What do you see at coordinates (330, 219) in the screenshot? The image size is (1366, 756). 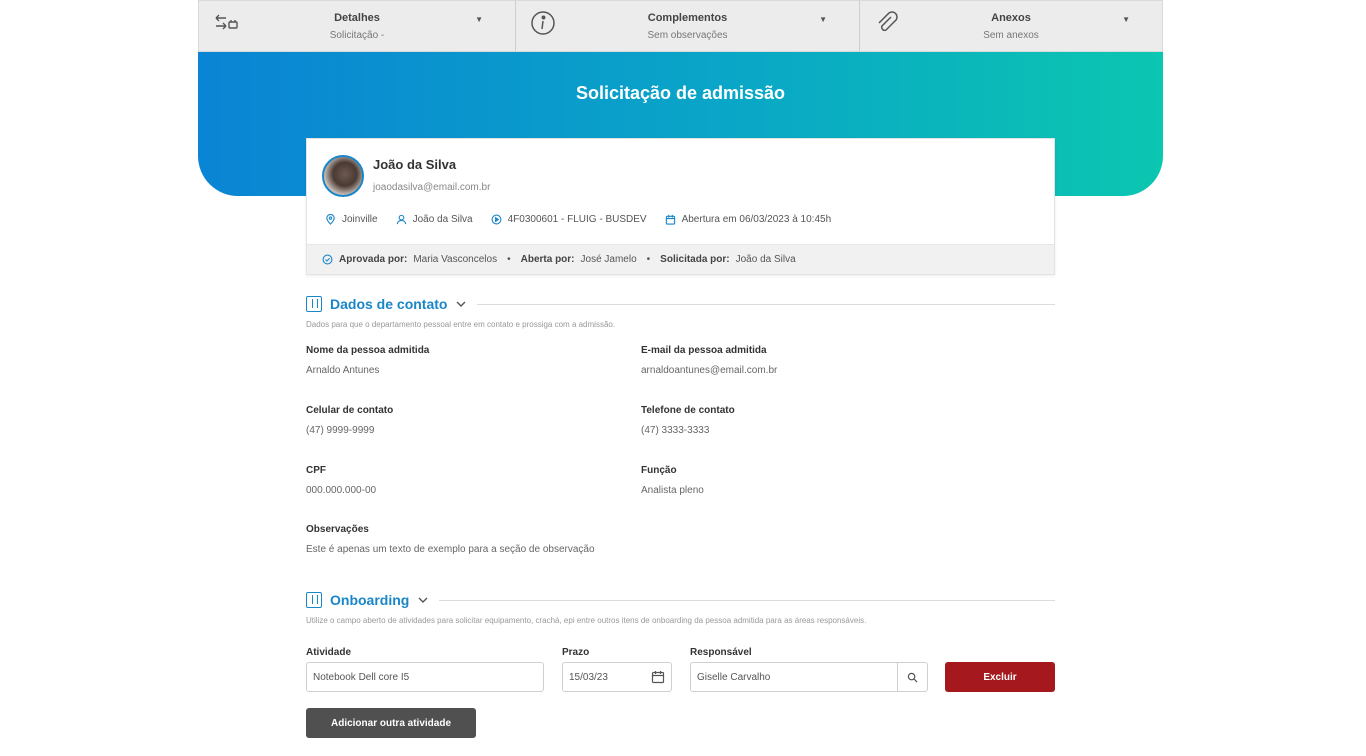 I see `location-pin-icon` at bounding box center [330, 219].